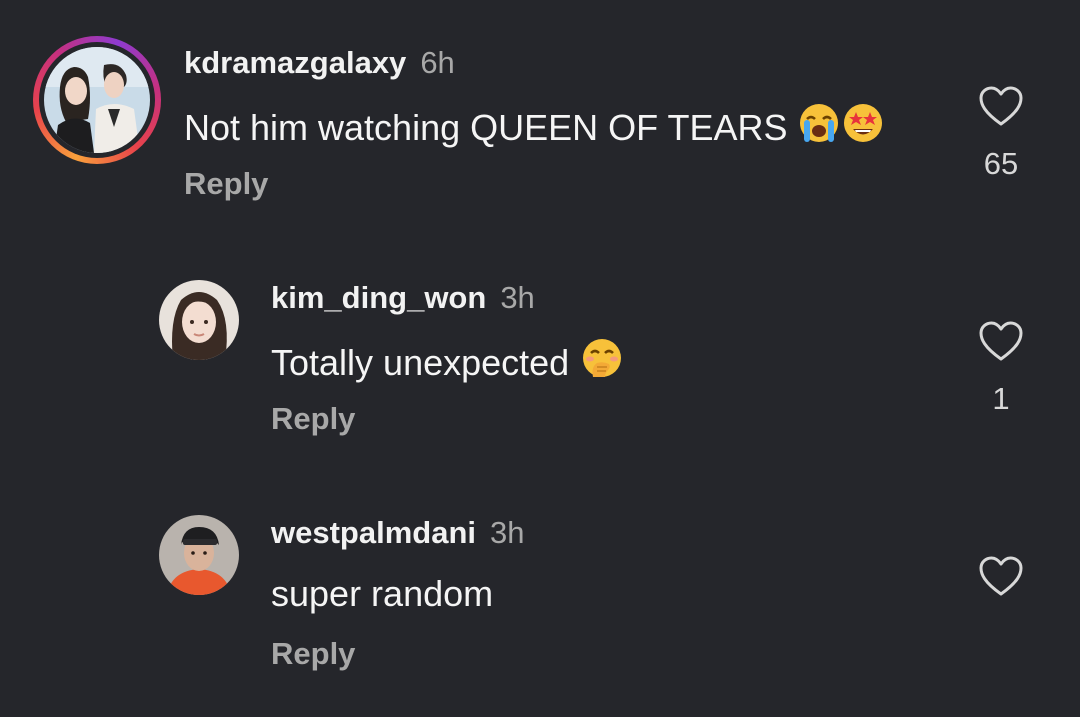 Image resolution: width=1080 pixels, height=717 pixels. I want to click on face-with-hand-over-mouth-icon, so click(602, 363).